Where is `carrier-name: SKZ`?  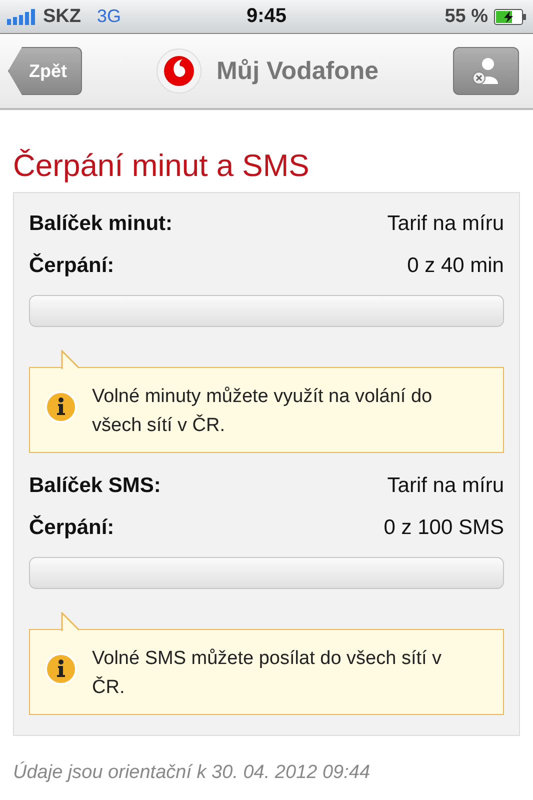 carrier-name: SKZ is located at coordinates (62, 17).